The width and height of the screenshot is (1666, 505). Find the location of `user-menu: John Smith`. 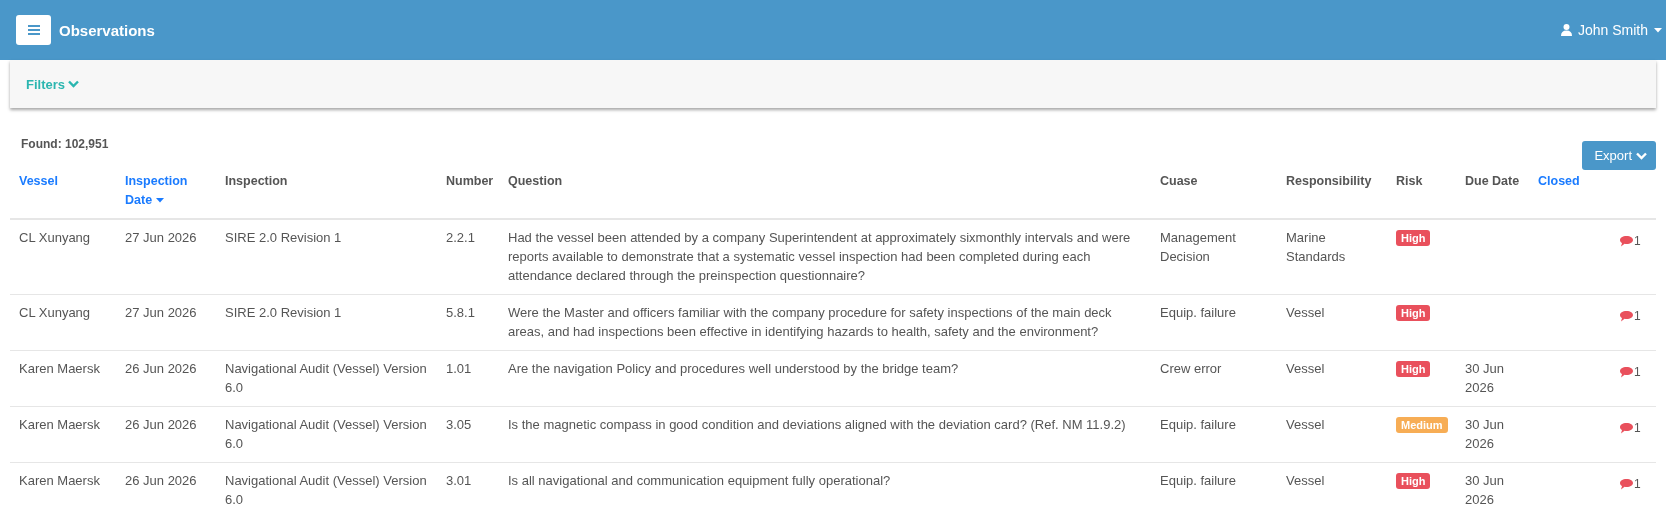

user-menu: John Smith is located at coordinates (1611, 30).